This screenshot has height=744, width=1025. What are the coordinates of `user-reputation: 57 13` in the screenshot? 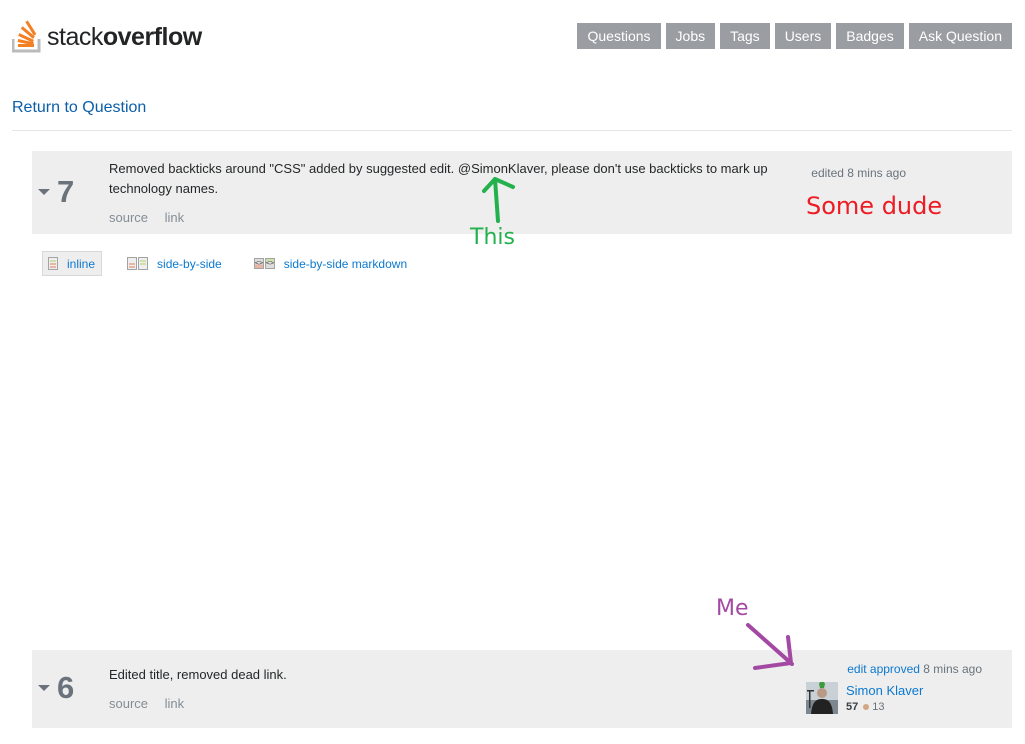 It's located at (884, 707).